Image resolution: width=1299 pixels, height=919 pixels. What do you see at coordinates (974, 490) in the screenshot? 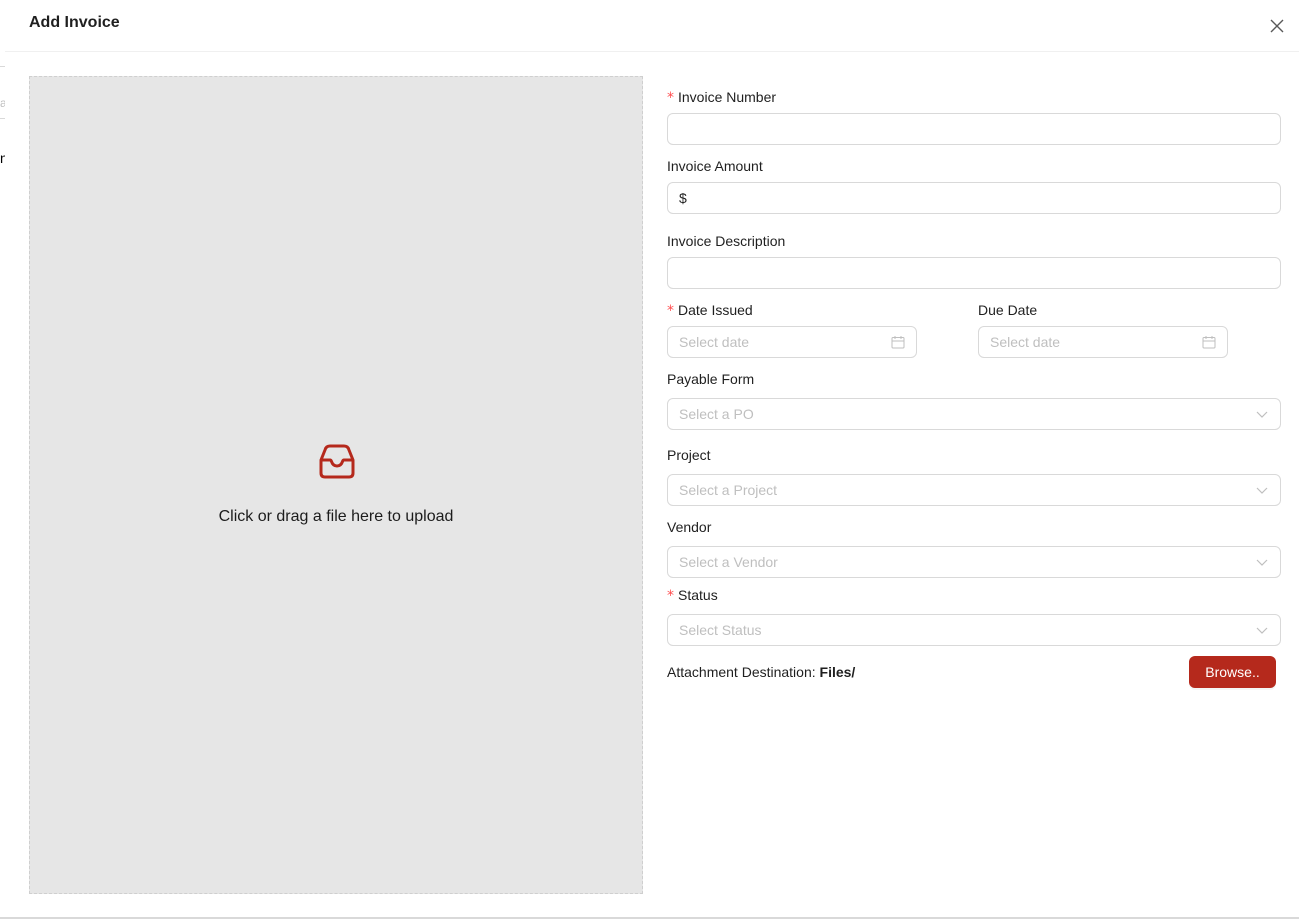
I see `project-select: Select a Project` at bounding box center [974, 490].